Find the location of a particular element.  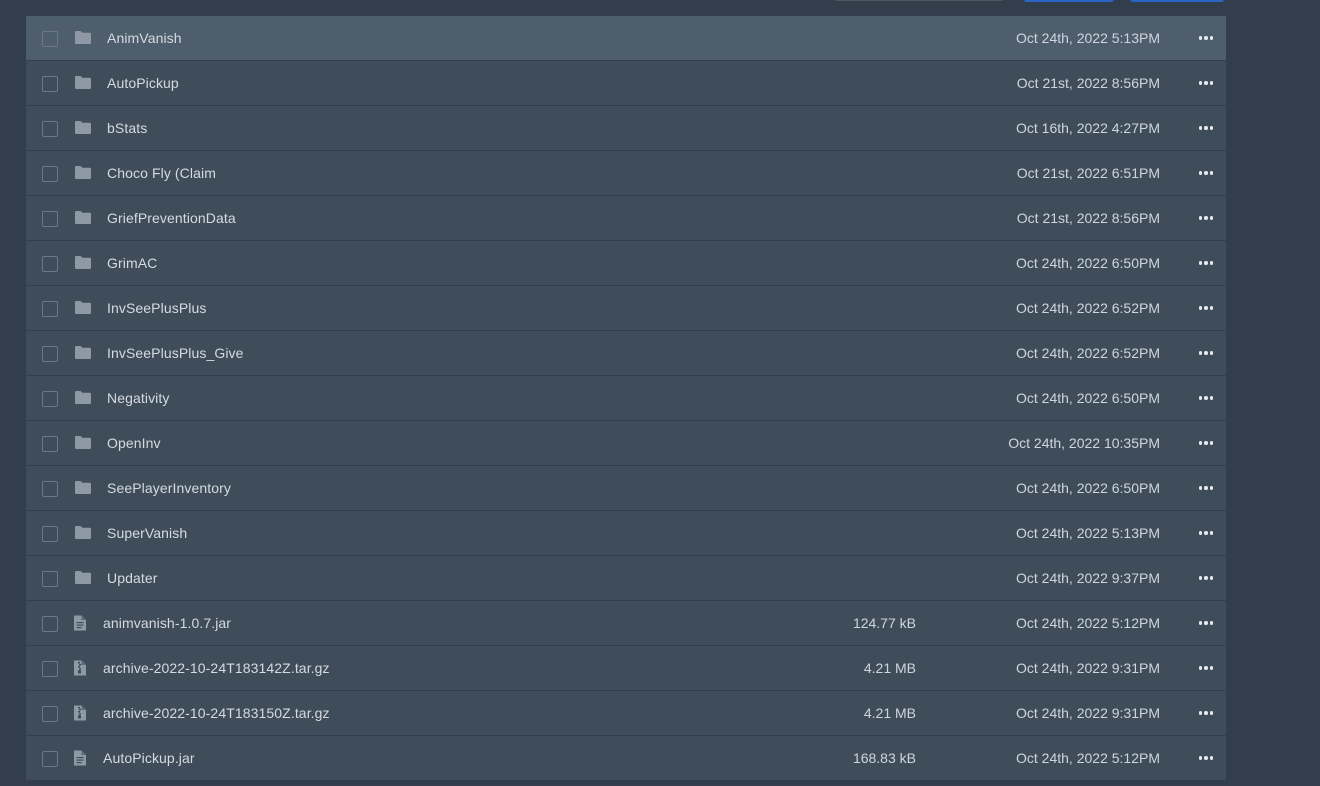

file-name: bStats is located at coordinates (127, 128).